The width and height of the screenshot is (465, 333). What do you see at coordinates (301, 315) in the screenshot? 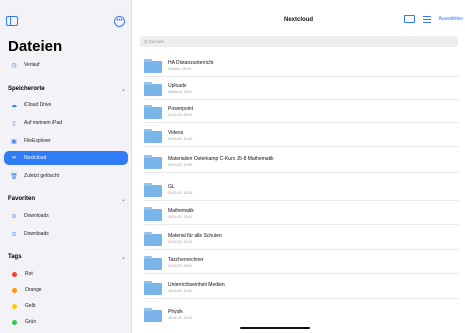
I see `file-row: Physik 28.02.20, 10:01` at bounding box center [301, 315].